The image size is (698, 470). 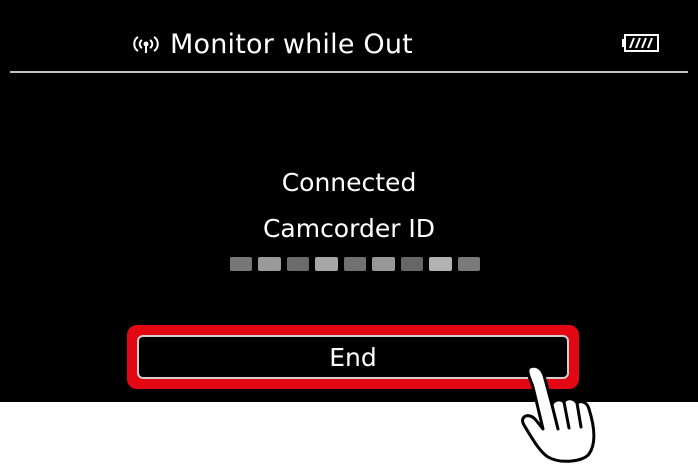 I want to click on connected-status: Connected, so click(x=349, y=182).